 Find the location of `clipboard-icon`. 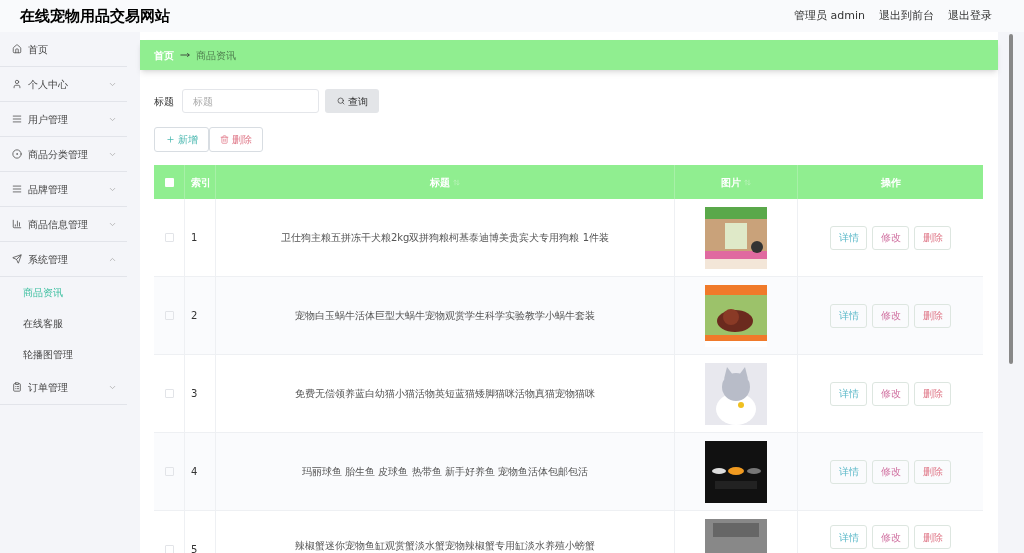

clipboard-icon is located at coordinates (17, 387).